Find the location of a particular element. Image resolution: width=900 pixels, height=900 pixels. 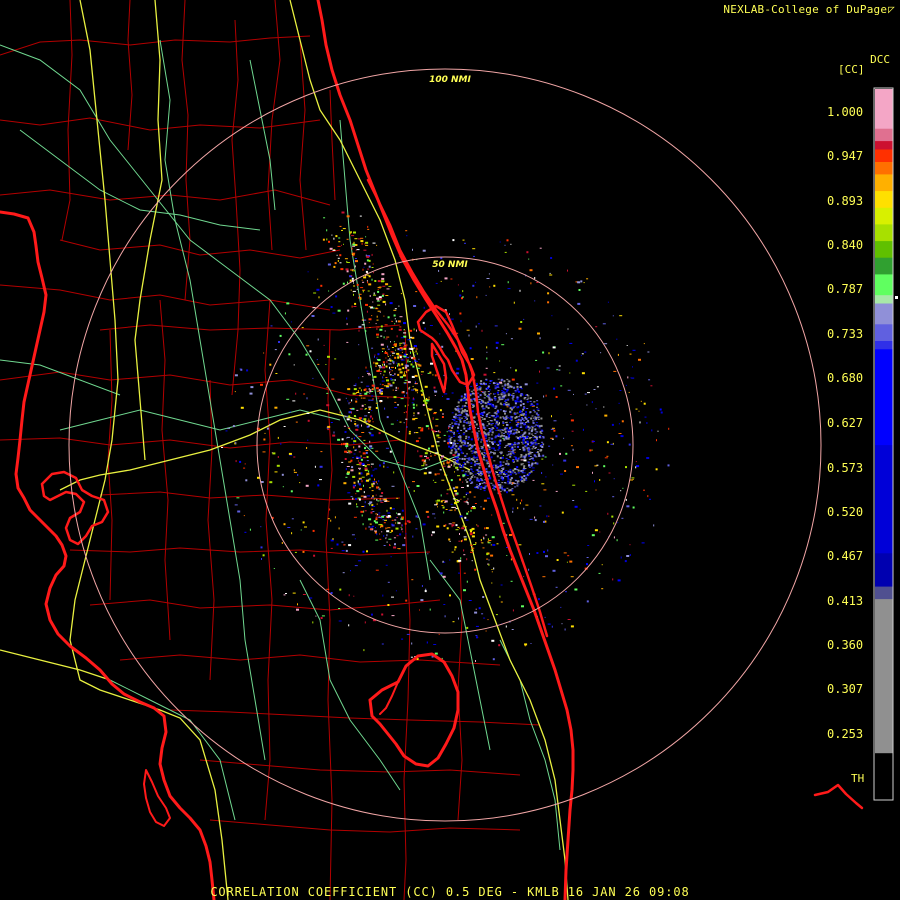

range-ring-label-100: 100 NMI is located at coordinates (450, 80).